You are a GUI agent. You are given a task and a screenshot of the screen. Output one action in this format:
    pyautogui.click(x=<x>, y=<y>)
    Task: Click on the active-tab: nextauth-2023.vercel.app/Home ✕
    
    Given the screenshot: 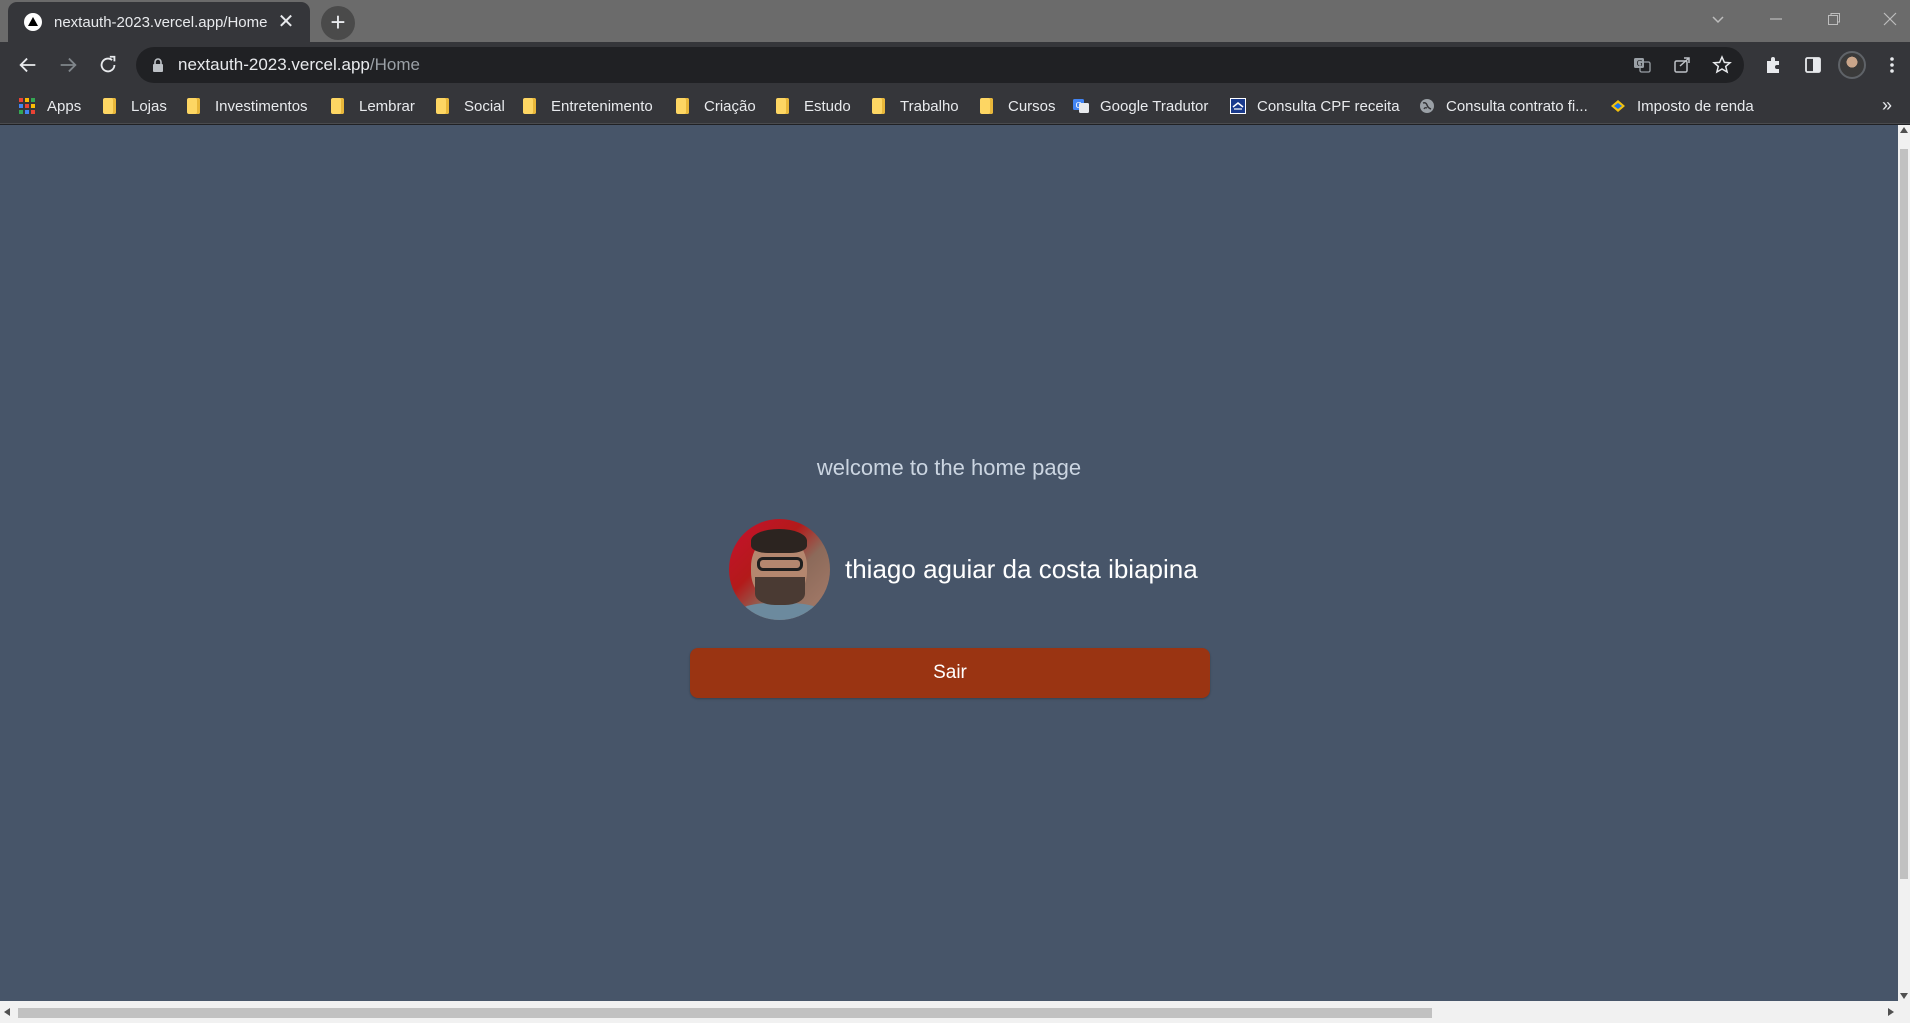 What is the action you would take?
    pyautogui.click(x=159, y=22)
    